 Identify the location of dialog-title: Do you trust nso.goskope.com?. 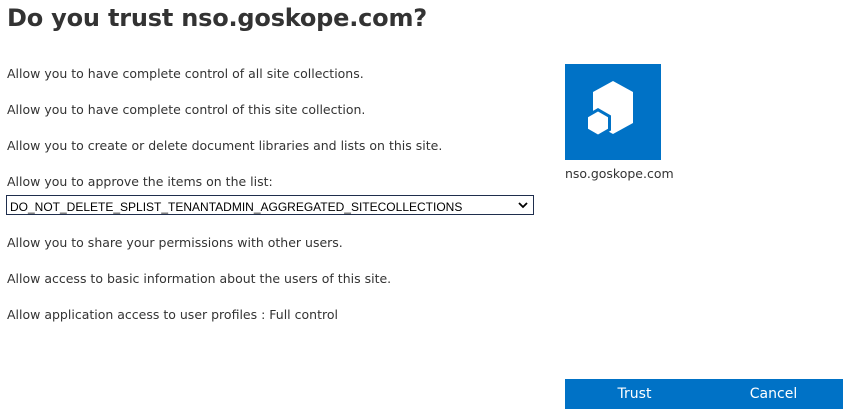
(217, 18).